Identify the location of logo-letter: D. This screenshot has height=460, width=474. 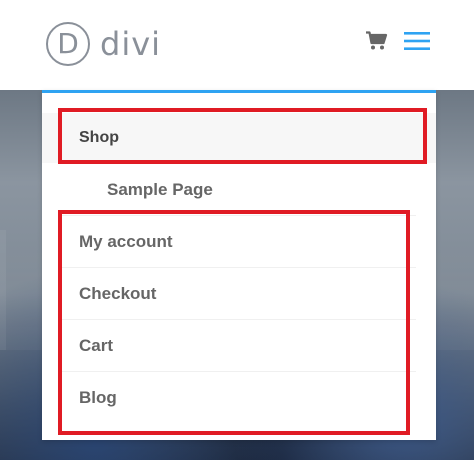
(68, 43).